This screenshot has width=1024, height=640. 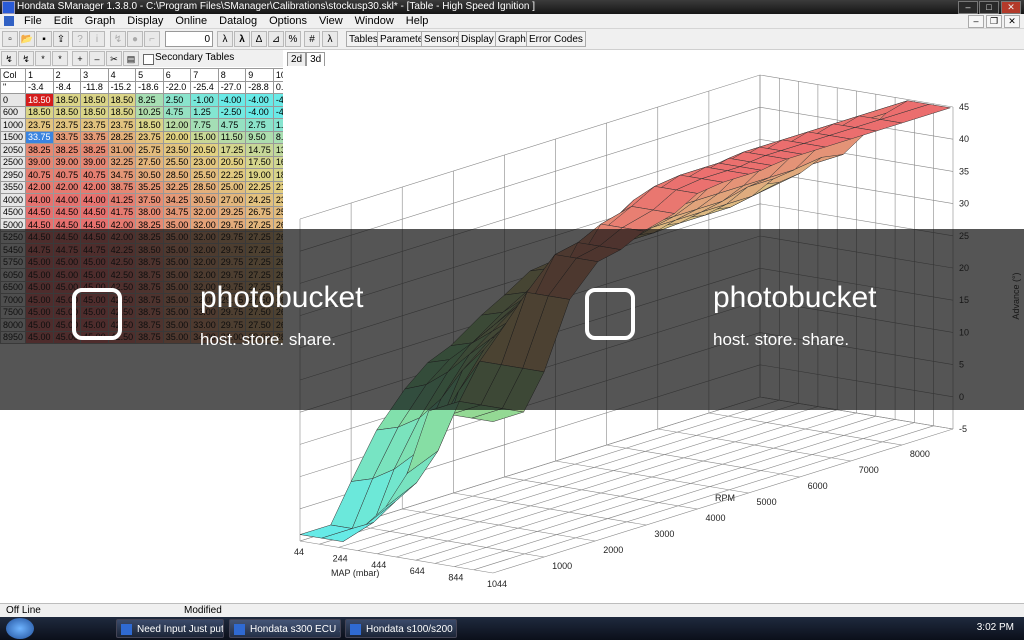 What do you see at coordinates (114, 58) in the screenshot?
I see `cut-icon: ✂` at bounding box center [114, 58].